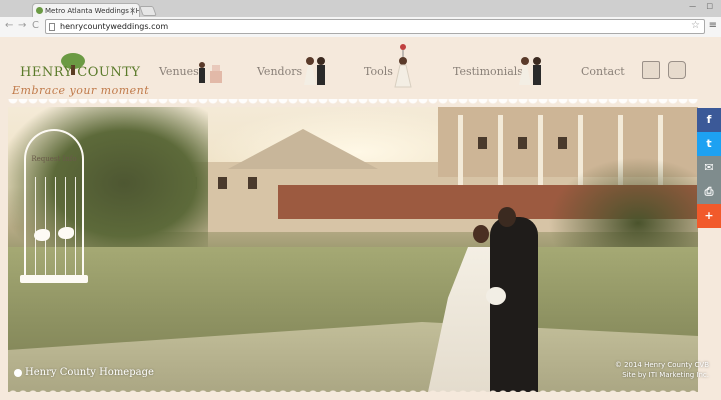 This screenshot has width=721, height=400. Describe the element at coordinates (92, 11) in the screenshot. I see `tab-title: Metro Atlanta Weddings | H` at that location.